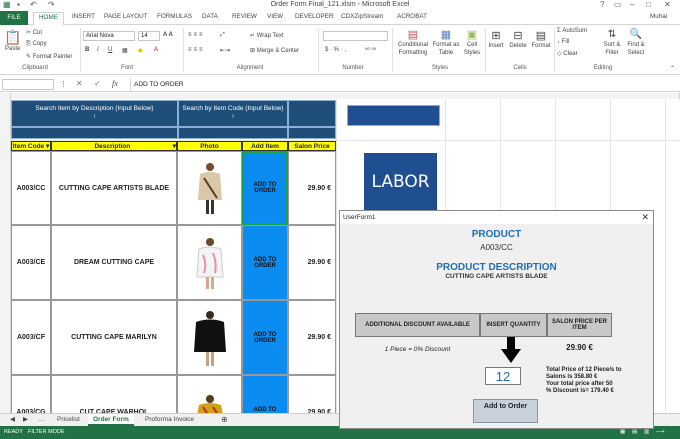 The width and height of the screenshot is (680, 439). Describe the element at coordinates (472, 43) in the screenshot. I see `cell-styles-button: ▣ Cell Styles` at that location.